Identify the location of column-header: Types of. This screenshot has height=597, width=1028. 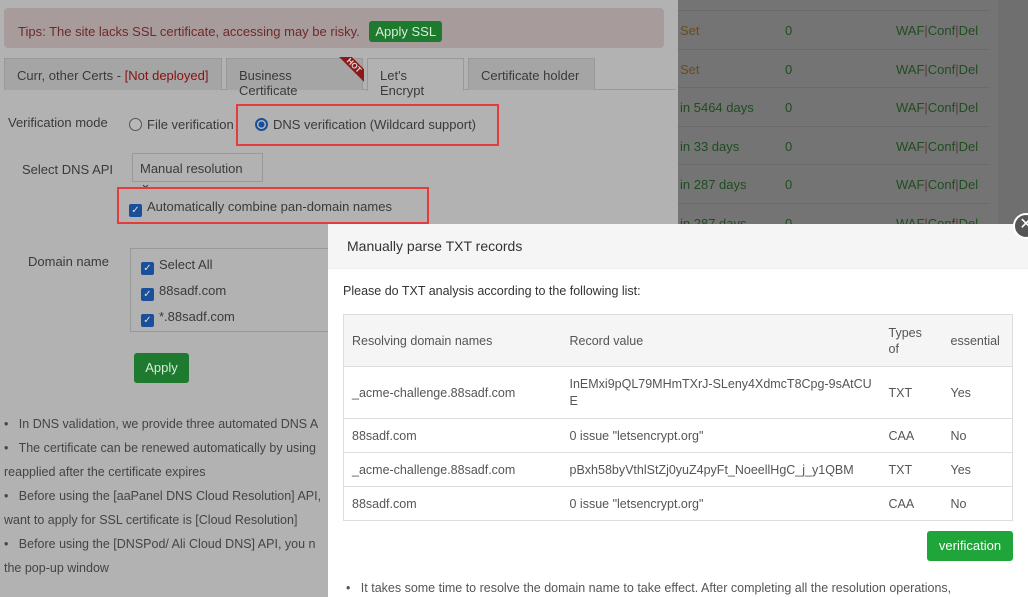
(911, 340).